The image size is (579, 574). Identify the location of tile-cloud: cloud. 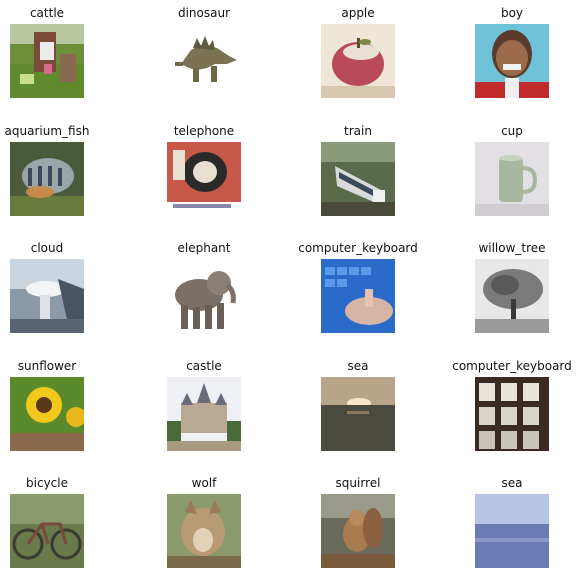
(58, 285).